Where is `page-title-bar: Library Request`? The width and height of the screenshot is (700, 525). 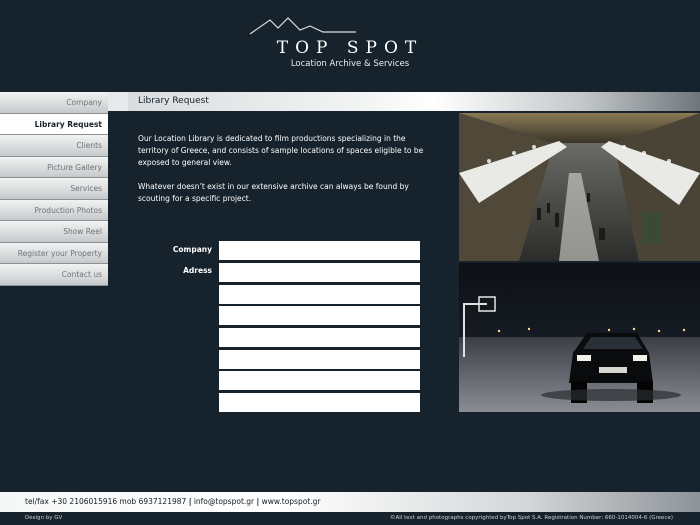
page-title-bar: Library Request is located at coordinates (404, 101).